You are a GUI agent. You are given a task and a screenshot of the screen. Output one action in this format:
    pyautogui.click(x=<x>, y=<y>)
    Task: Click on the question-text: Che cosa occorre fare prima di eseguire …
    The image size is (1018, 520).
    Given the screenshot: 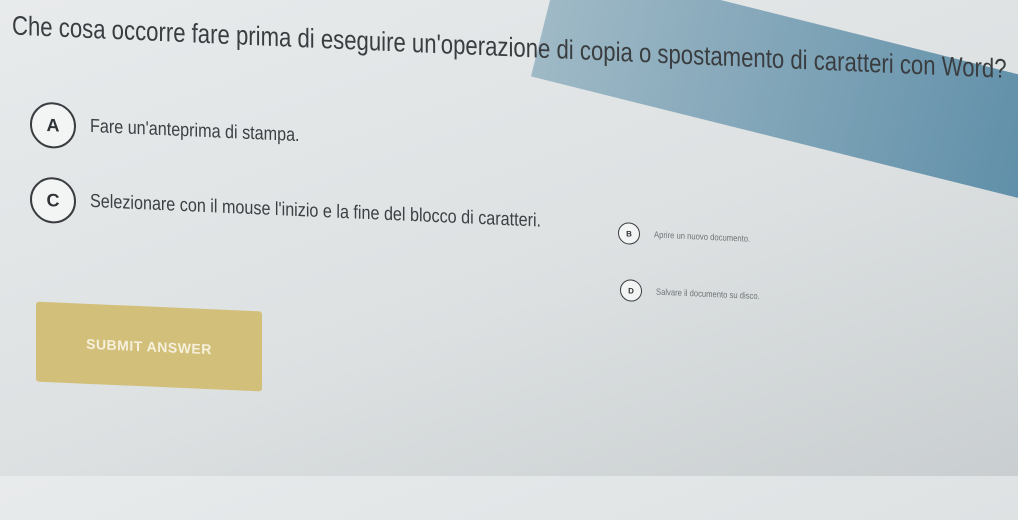 What is the action you would take?
    pyautogui.click(x=509, y=47)
    